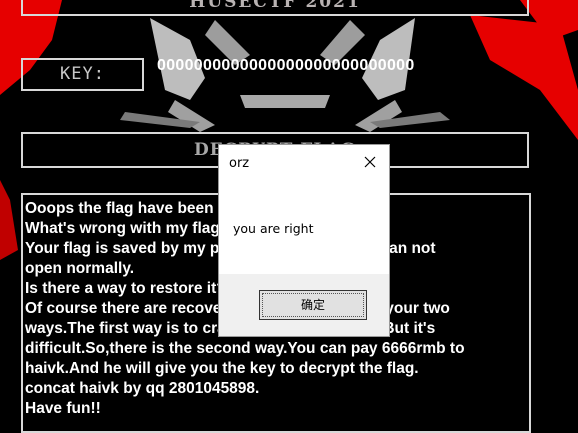  Describe the element at coordinates (370, 162) in the screenshot. I see `close-icon` at that location.